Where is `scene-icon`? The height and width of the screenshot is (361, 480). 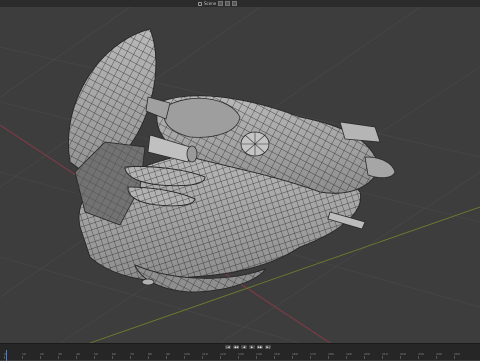
scene-icon is located at coordinates (200, 3).